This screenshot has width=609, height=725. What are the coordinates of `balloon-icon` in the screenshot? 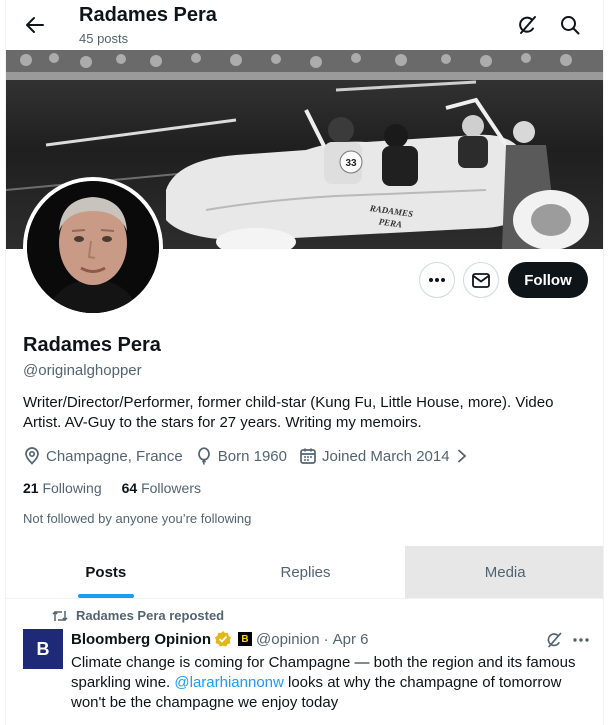 It's located at (203, 456).